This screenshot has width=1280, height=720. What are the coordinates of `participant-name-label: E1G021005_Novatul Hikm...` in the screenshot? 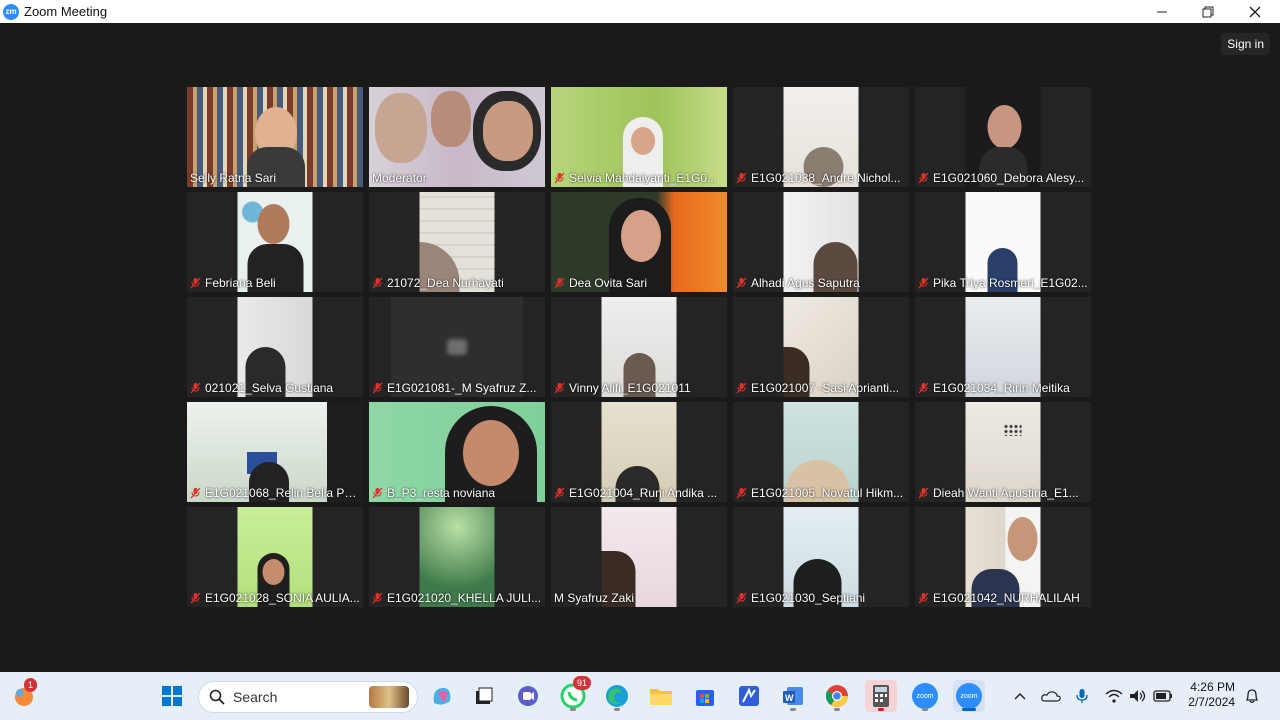 It's located at (821, 493).